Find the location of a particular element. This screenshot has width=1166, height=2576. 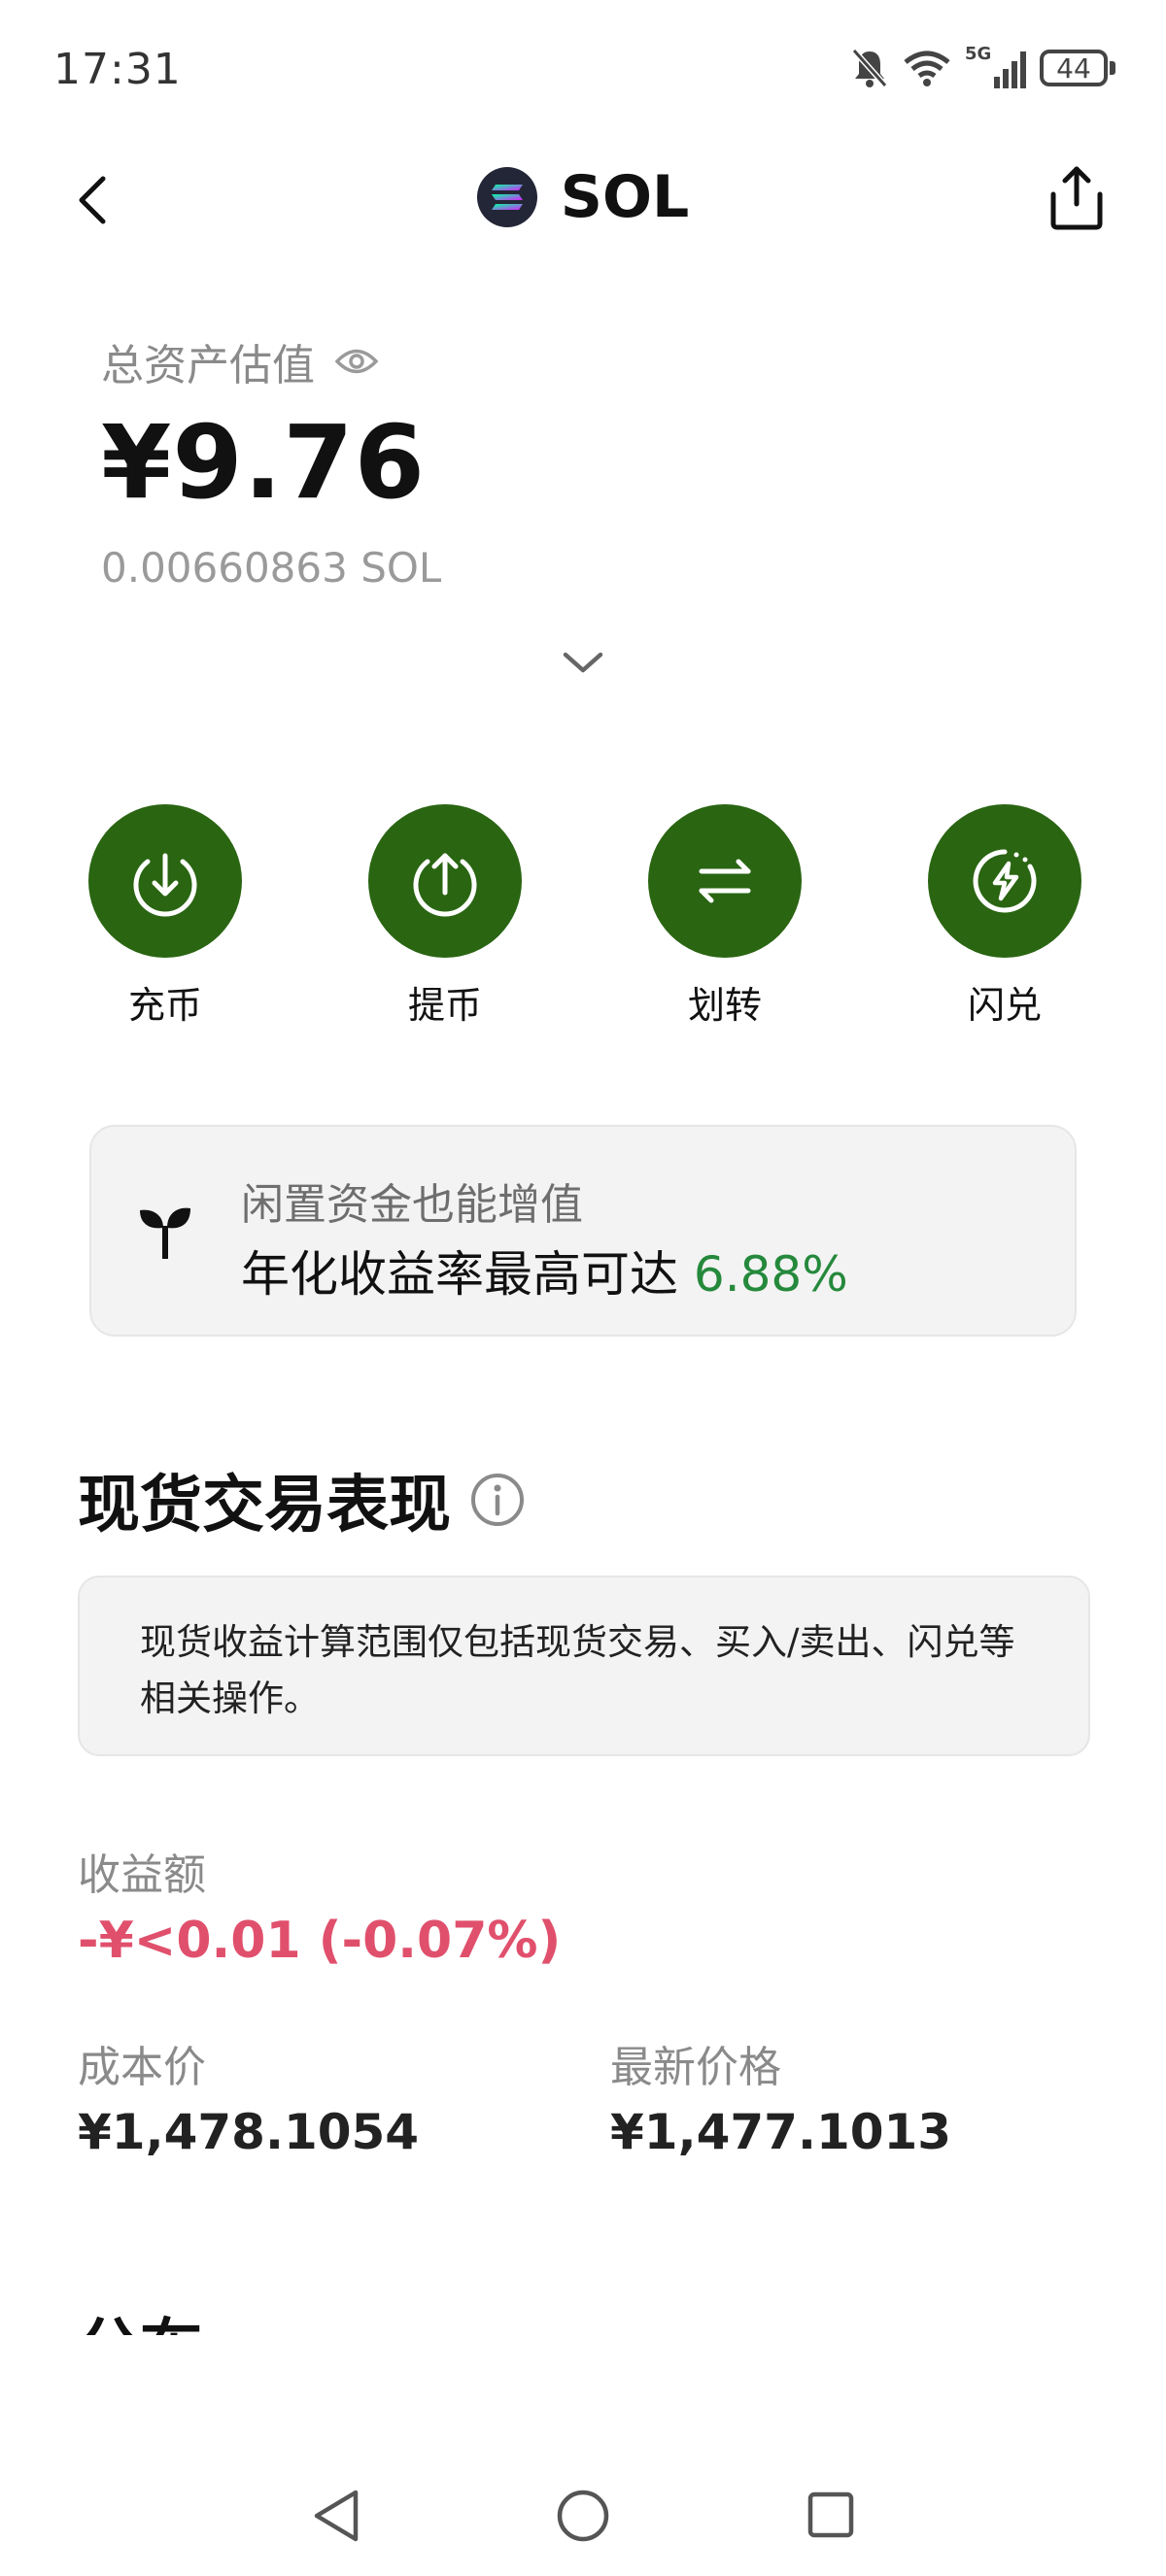

flash-swap-button: 闪兑 is located at coordinates (1004, 916).